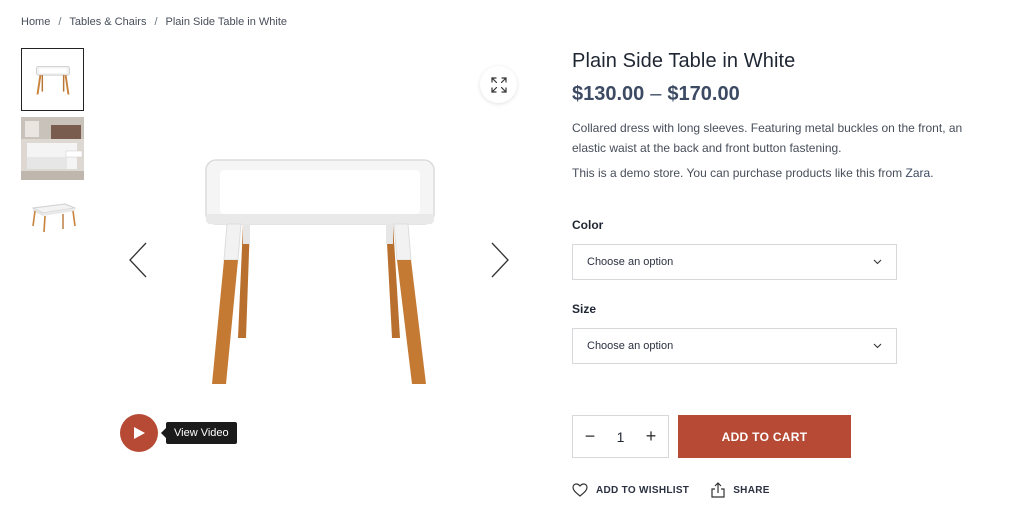 The image size is (1024, 521). I want to click on increase-quantity-button: +, so click(651, 436).